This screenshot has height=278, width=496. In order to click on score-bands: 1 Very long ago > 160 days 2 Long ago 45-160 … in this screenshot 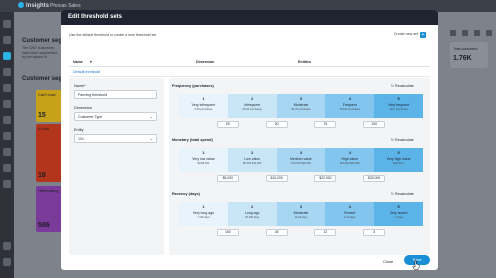, I will do `click(301, 214)`.